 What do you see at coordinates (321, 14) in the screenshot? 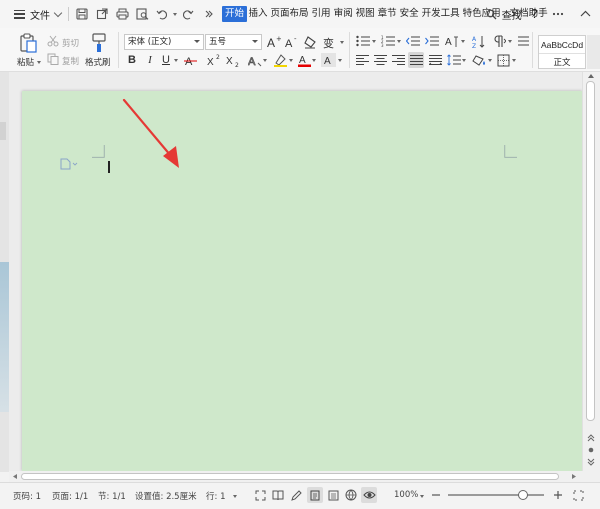
I see `tab-references: 引用` at bounding box center [321, 14].